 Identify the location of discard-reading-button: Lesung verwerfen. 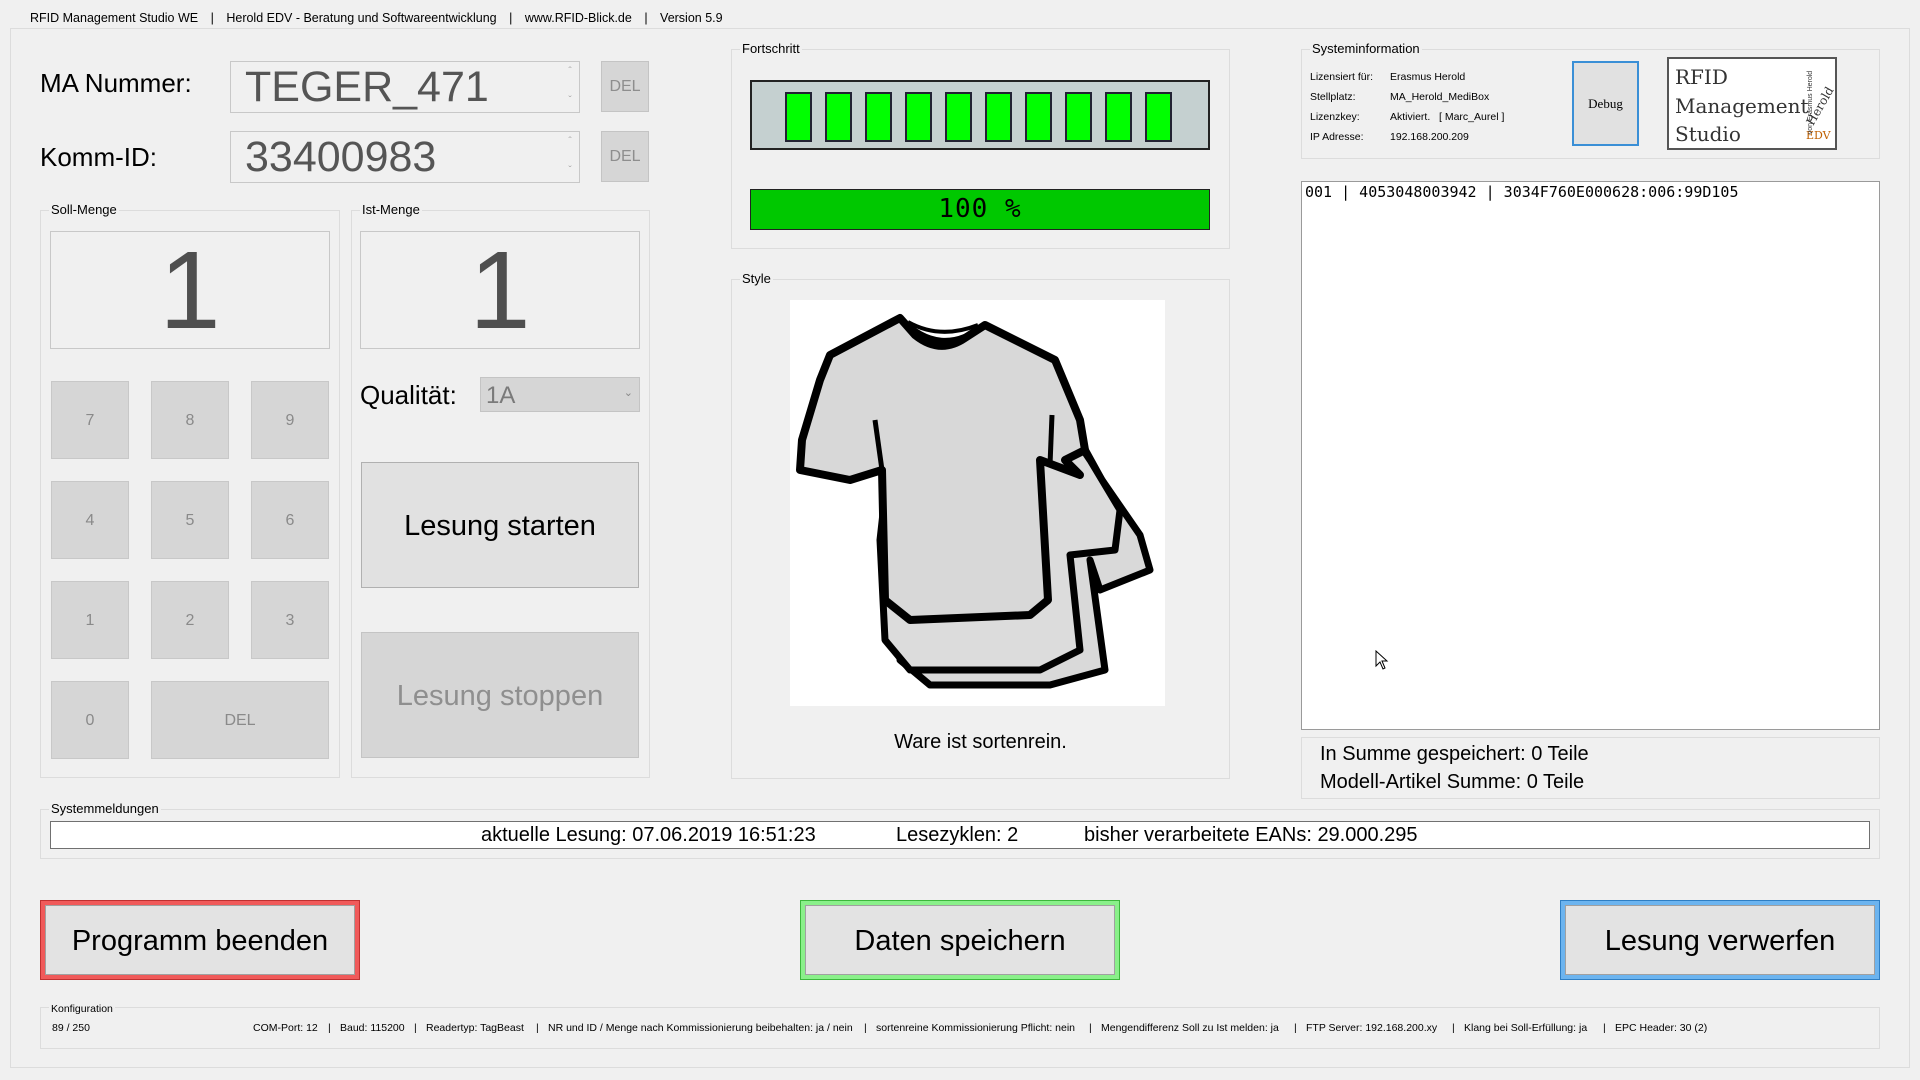
(1720, 940).